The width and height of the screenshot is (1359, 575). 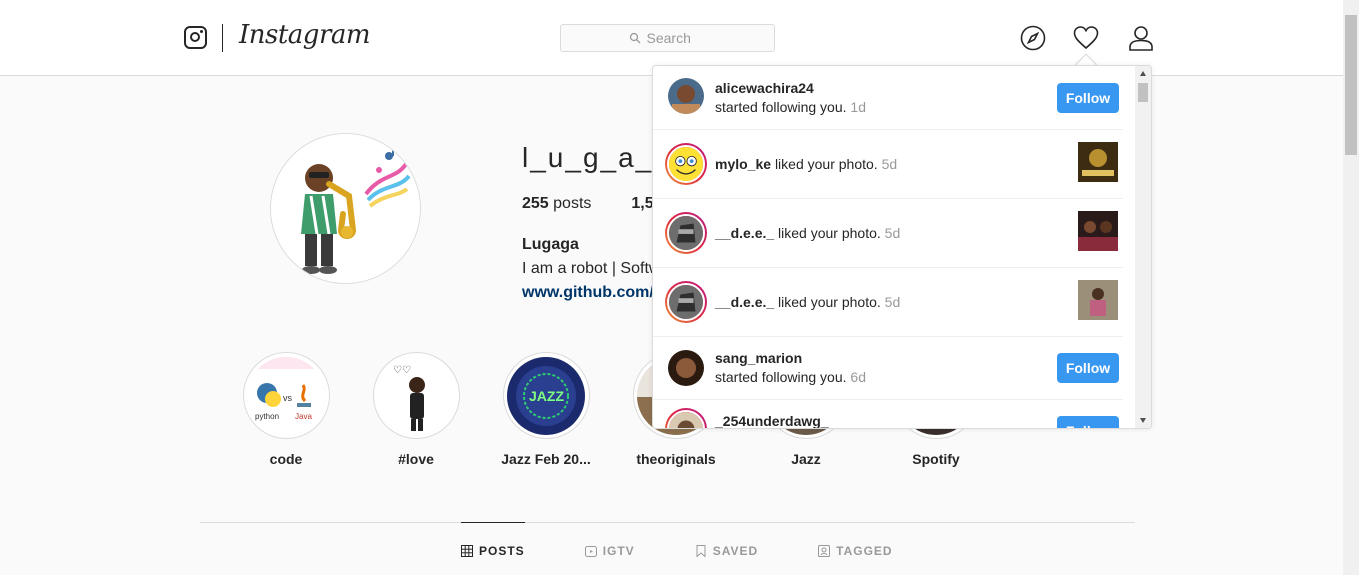 What do you see at coordinates (467, 550) in the screenshot?
I see `grid-icon` at bounding box center [467, 550].